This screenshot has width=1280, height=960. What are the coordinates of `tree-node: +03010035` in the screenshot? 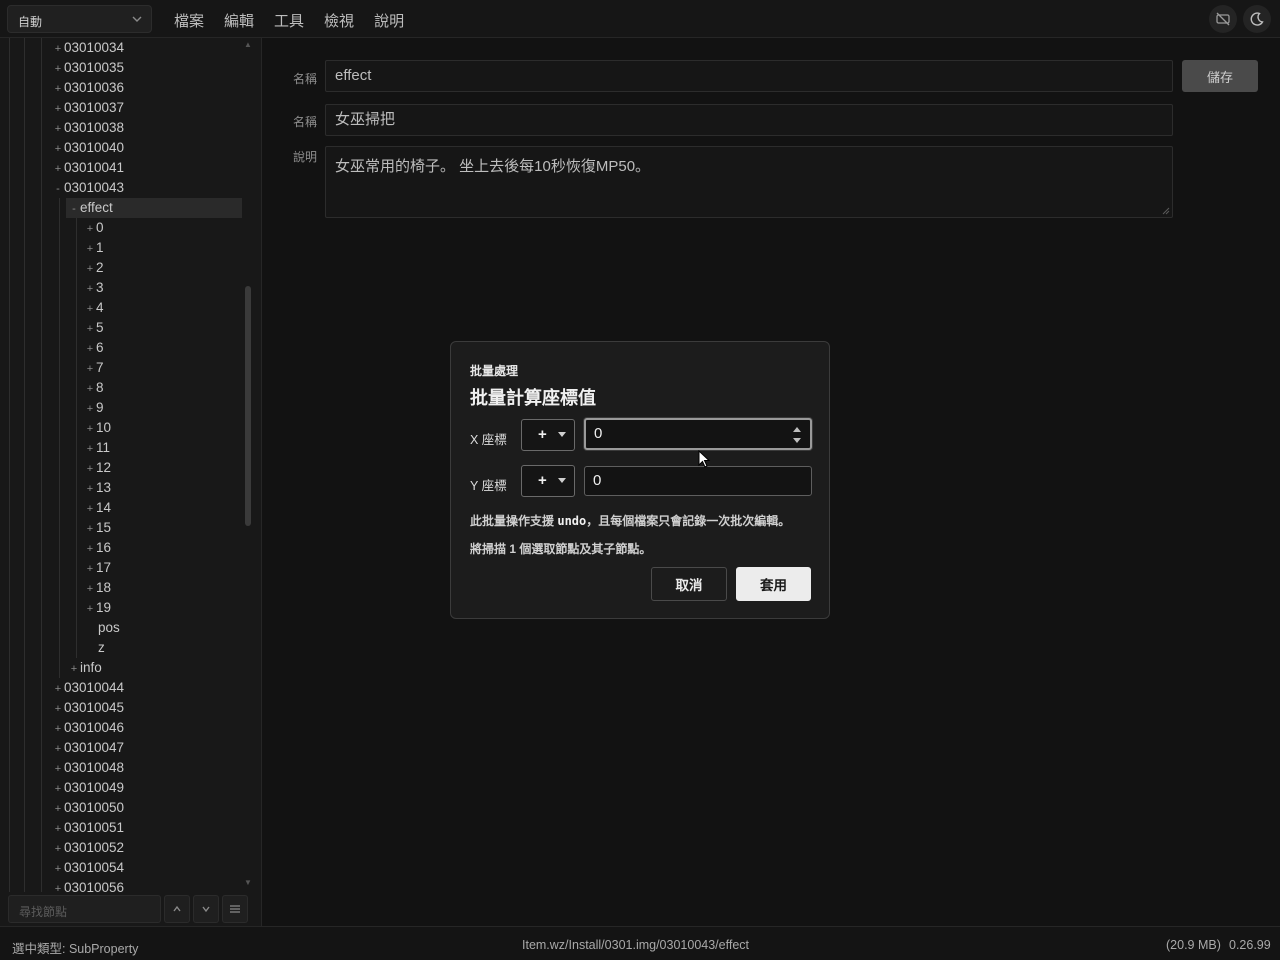 It's located at (88, 68).